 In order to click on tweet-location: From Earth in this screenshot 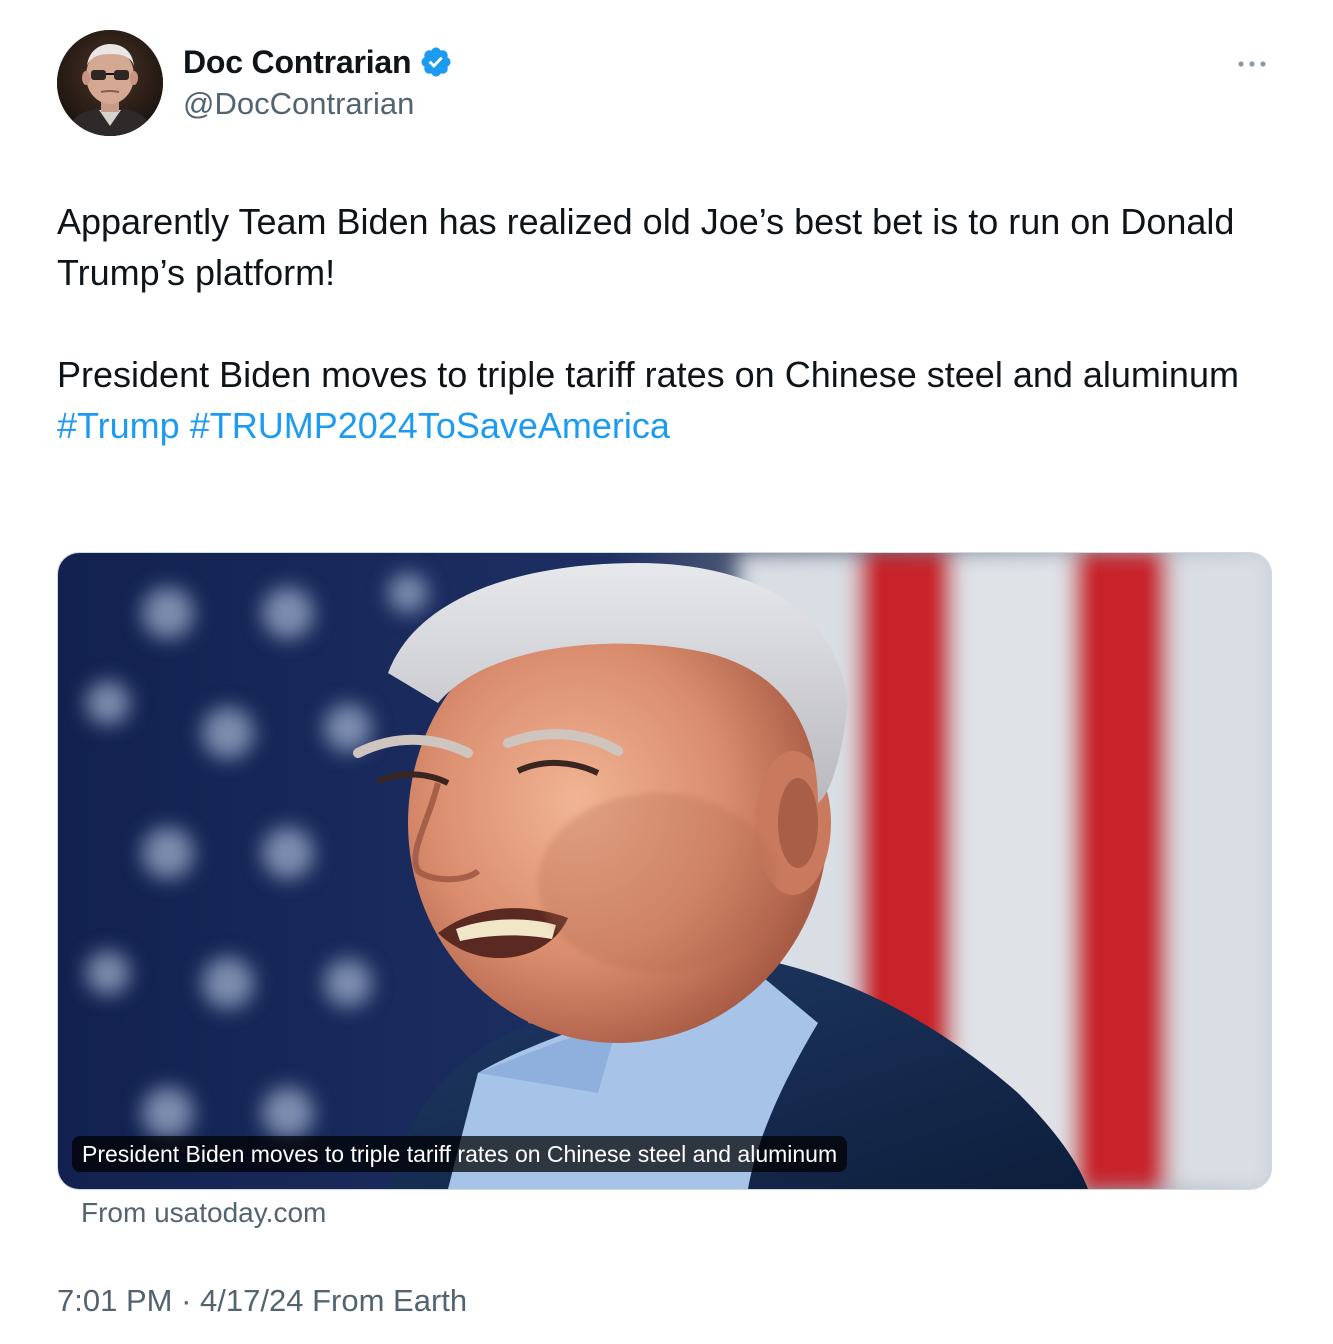, I will do `click(390, 1300)`.